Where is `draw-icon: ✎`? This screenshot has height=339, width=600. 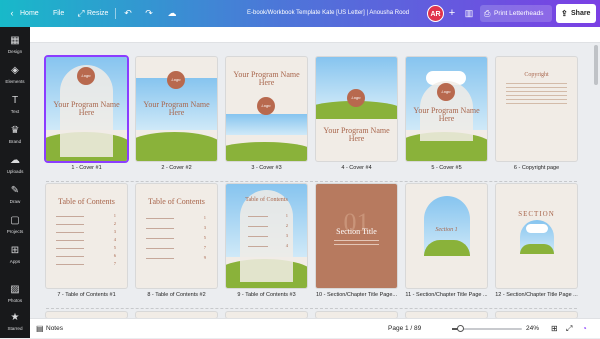 draw-icon: ✎ is located at coordinates (15, 190).